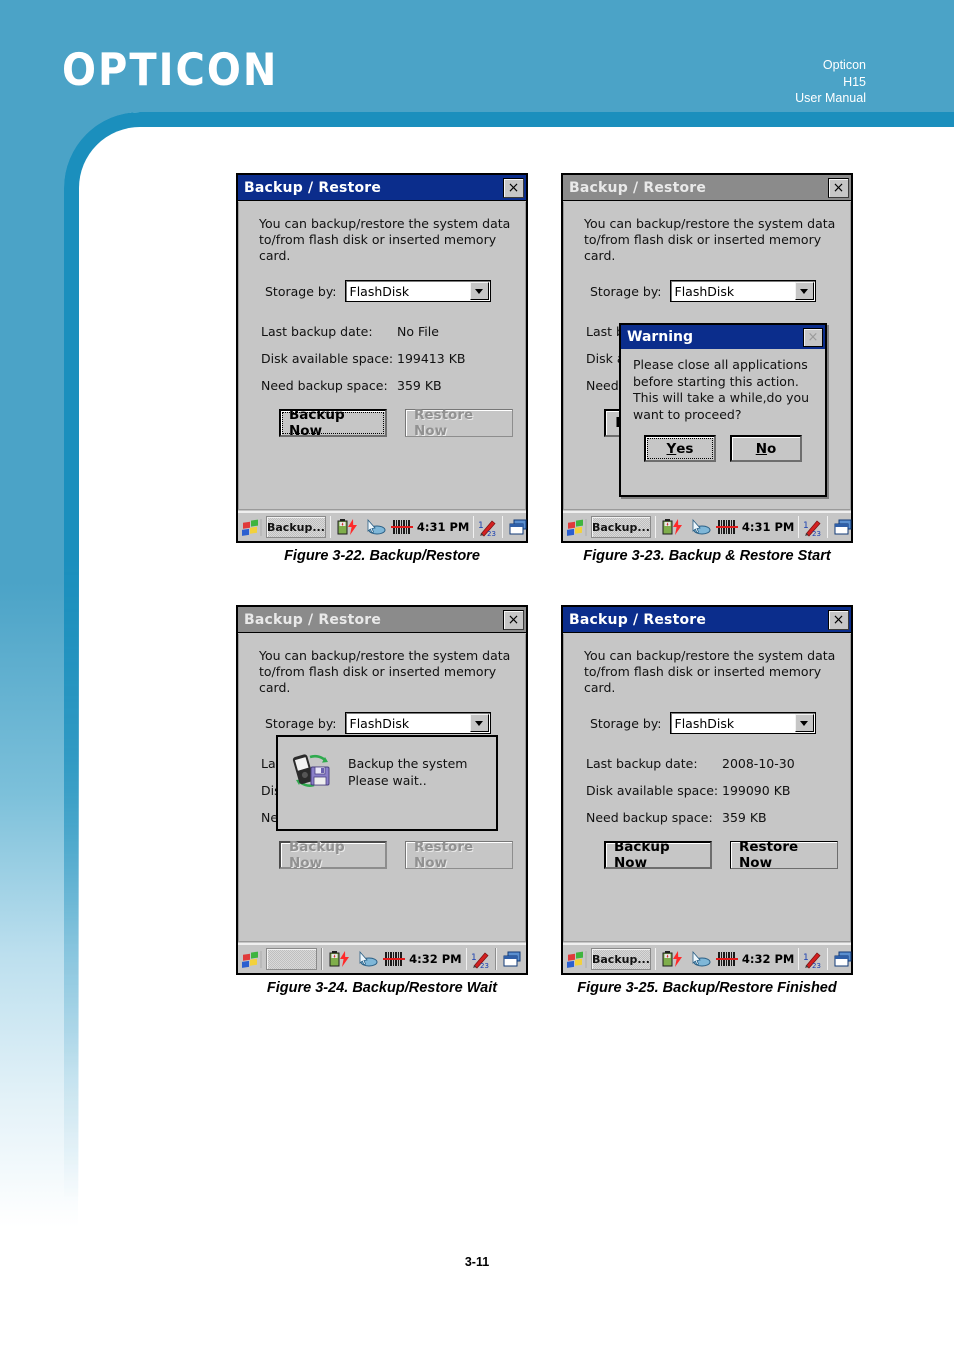 Image resolution: width=954 pixels, height=1351 pixels. I want to click on no-button: No, so click(766, 448).